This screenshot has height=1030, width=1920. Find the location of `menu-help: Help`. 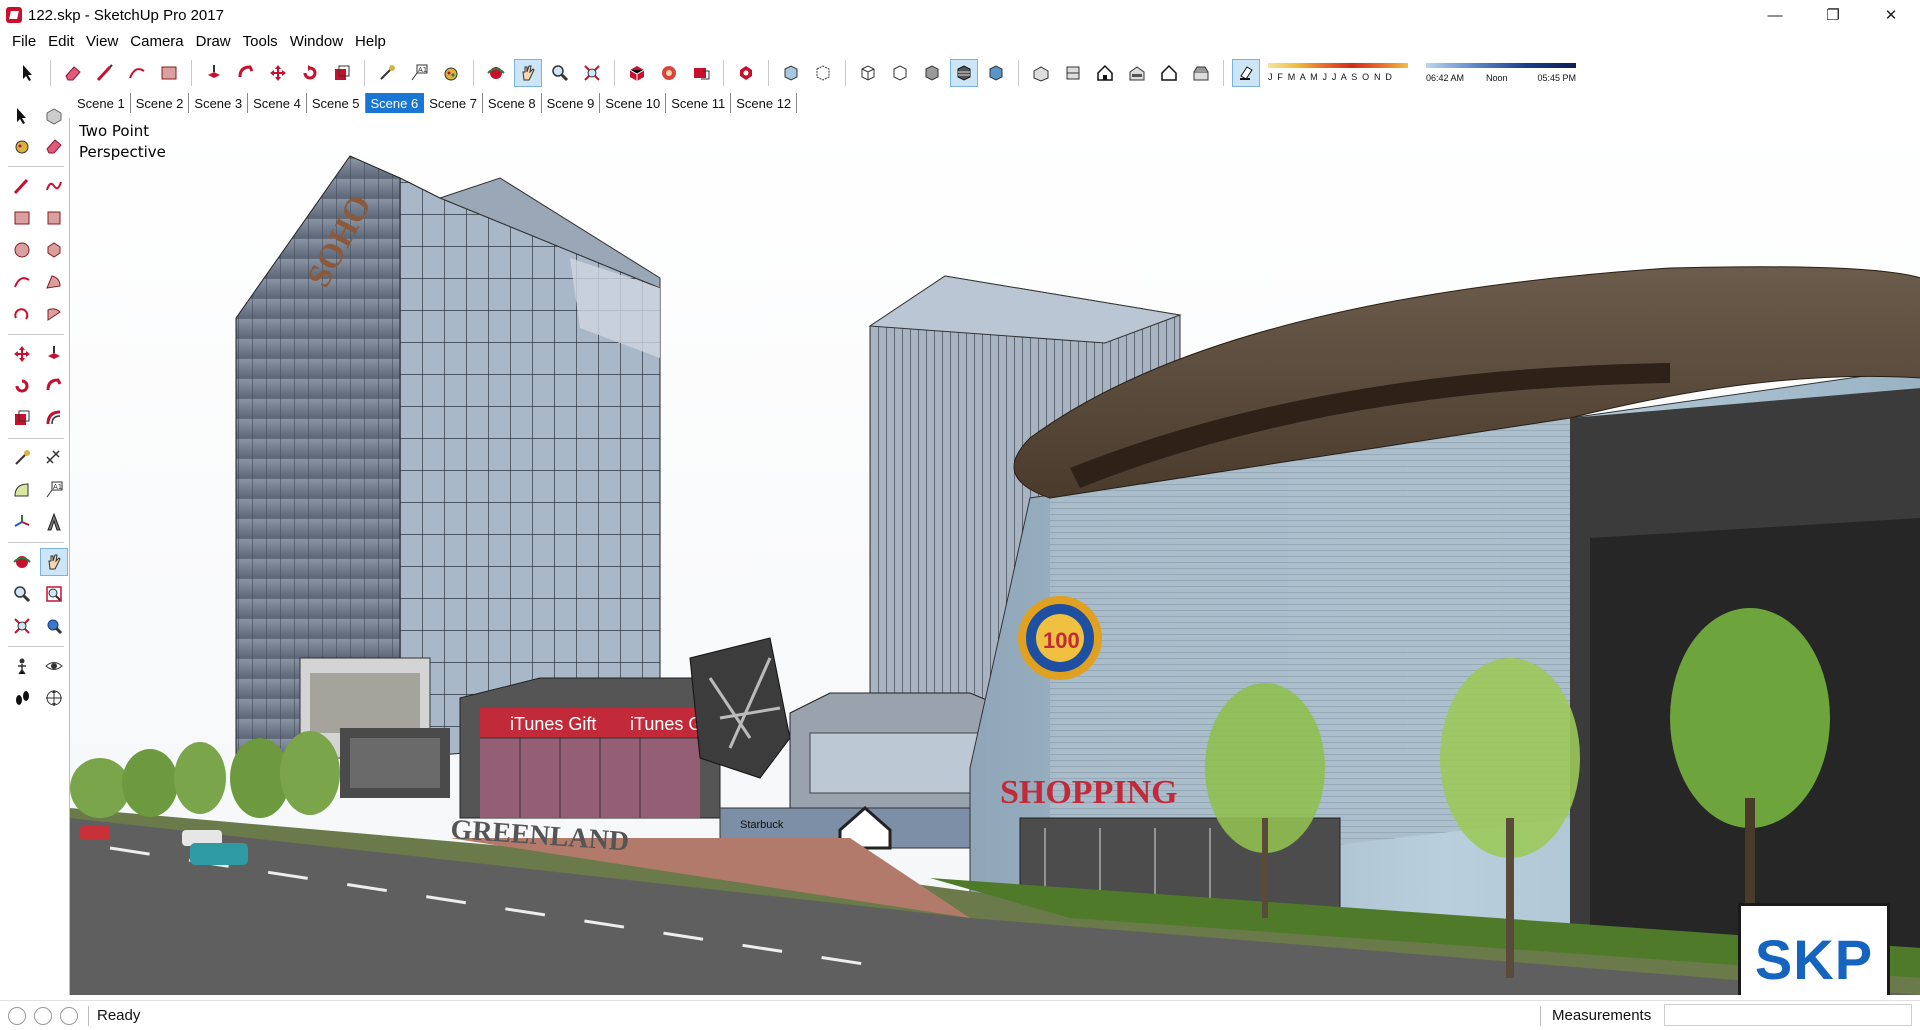

menu-help: Help is located at coordinates (370, 41).